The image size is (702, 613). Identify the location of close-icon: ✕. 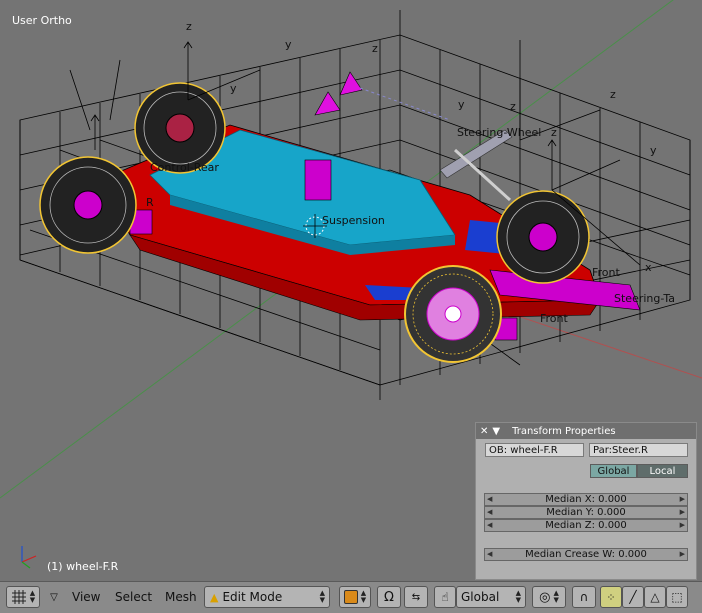
(484, 431).